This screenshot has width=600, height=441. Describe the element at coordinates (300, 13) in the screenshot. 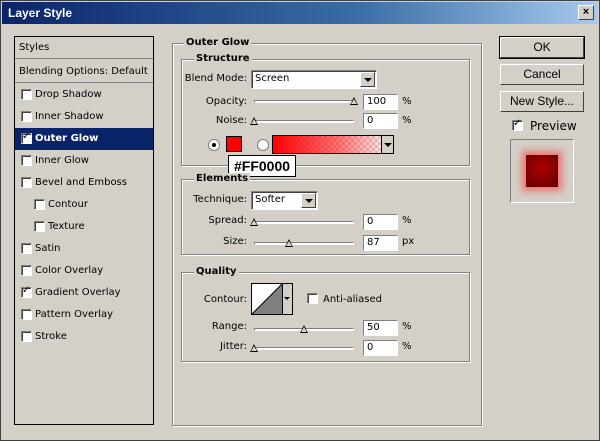

I see `title-bar: Layer Style ×` at that location.